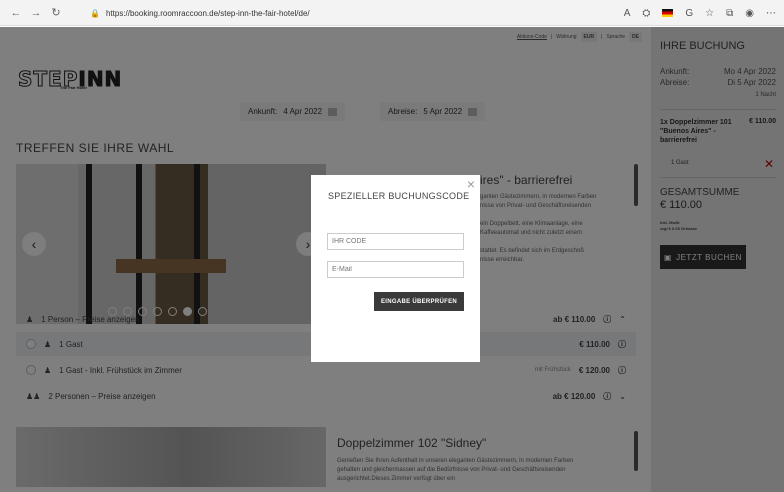  What do you see at coordinates (56, 13) in the screenshot?
I see `reload-icon: ↻` at bounding box center [56, 13].